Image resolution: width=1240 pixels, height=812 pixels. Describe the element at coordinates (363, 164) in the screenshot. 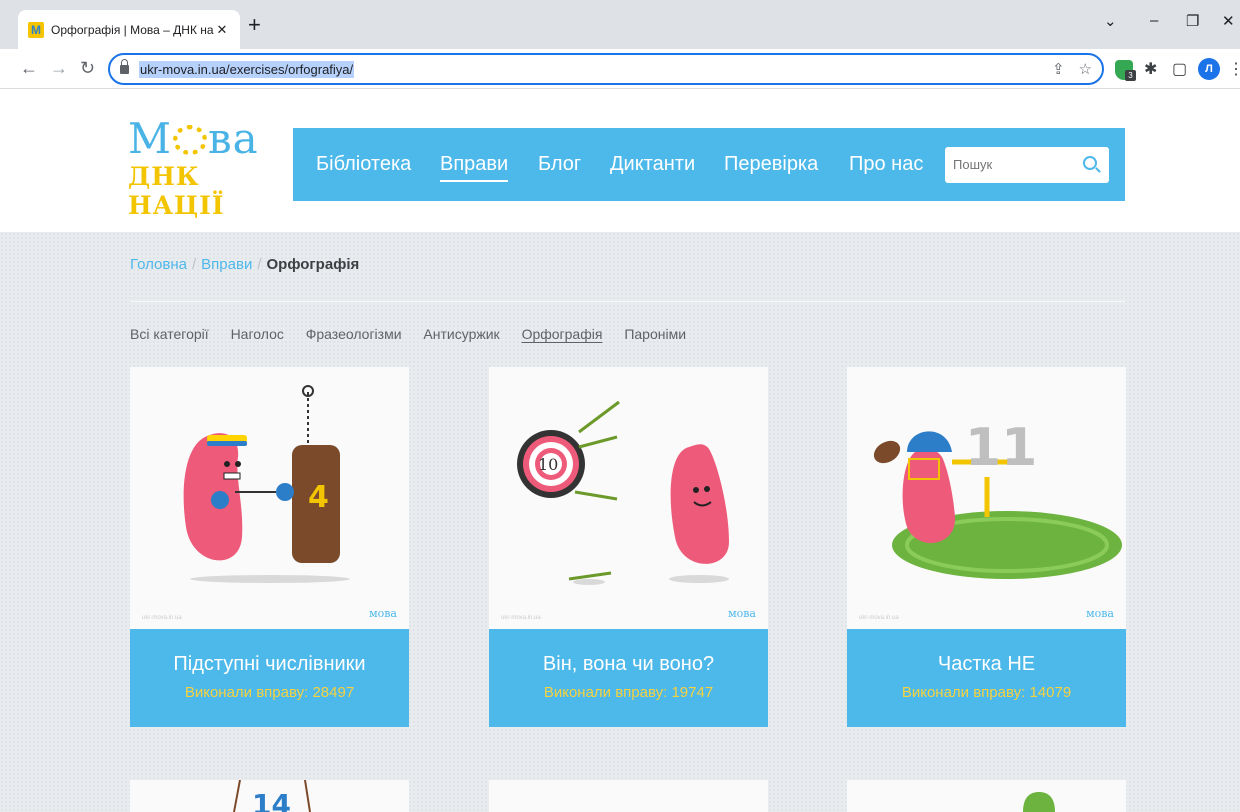

I see `nav-library: Бібліотека` at that location.